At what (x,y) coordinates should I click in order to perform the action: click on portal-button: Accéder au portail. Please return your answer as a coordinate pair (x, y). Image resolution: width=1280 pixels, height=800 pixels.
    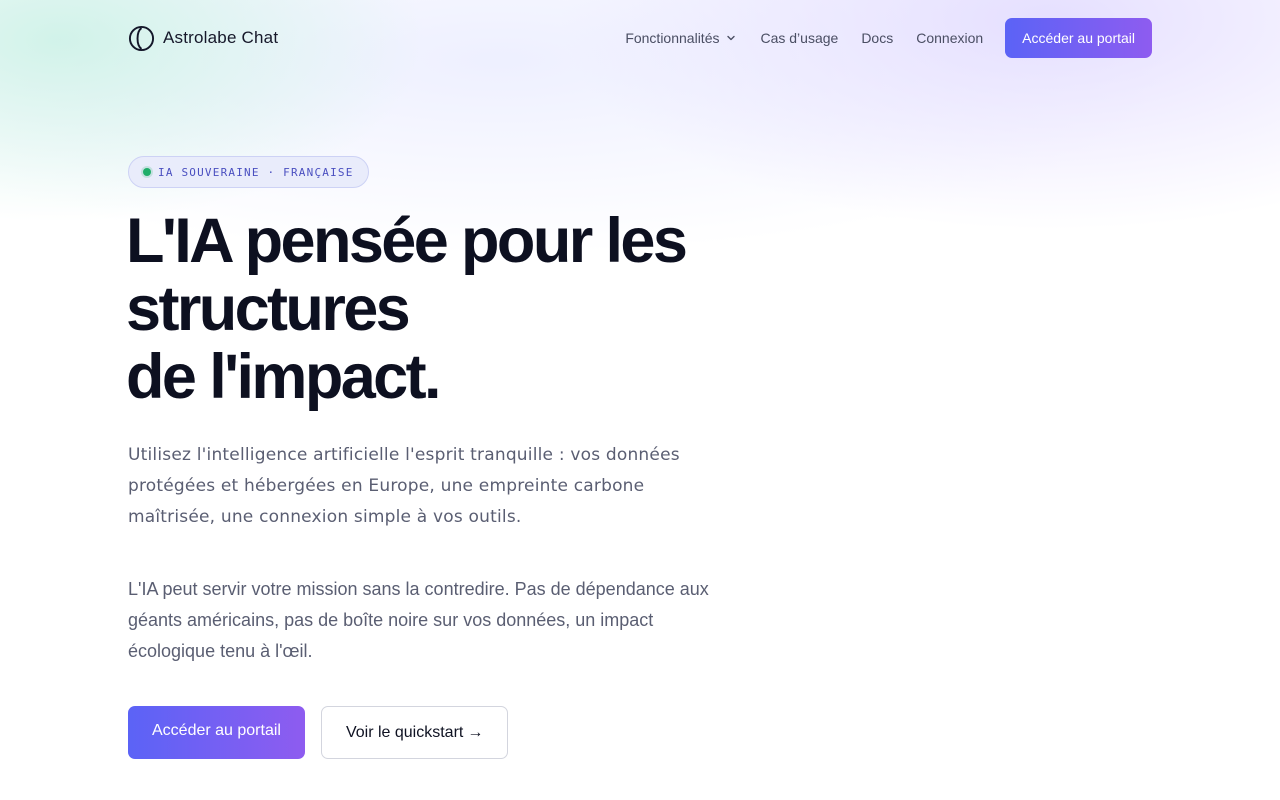
    Looking at the image, I should click on (216, 732).